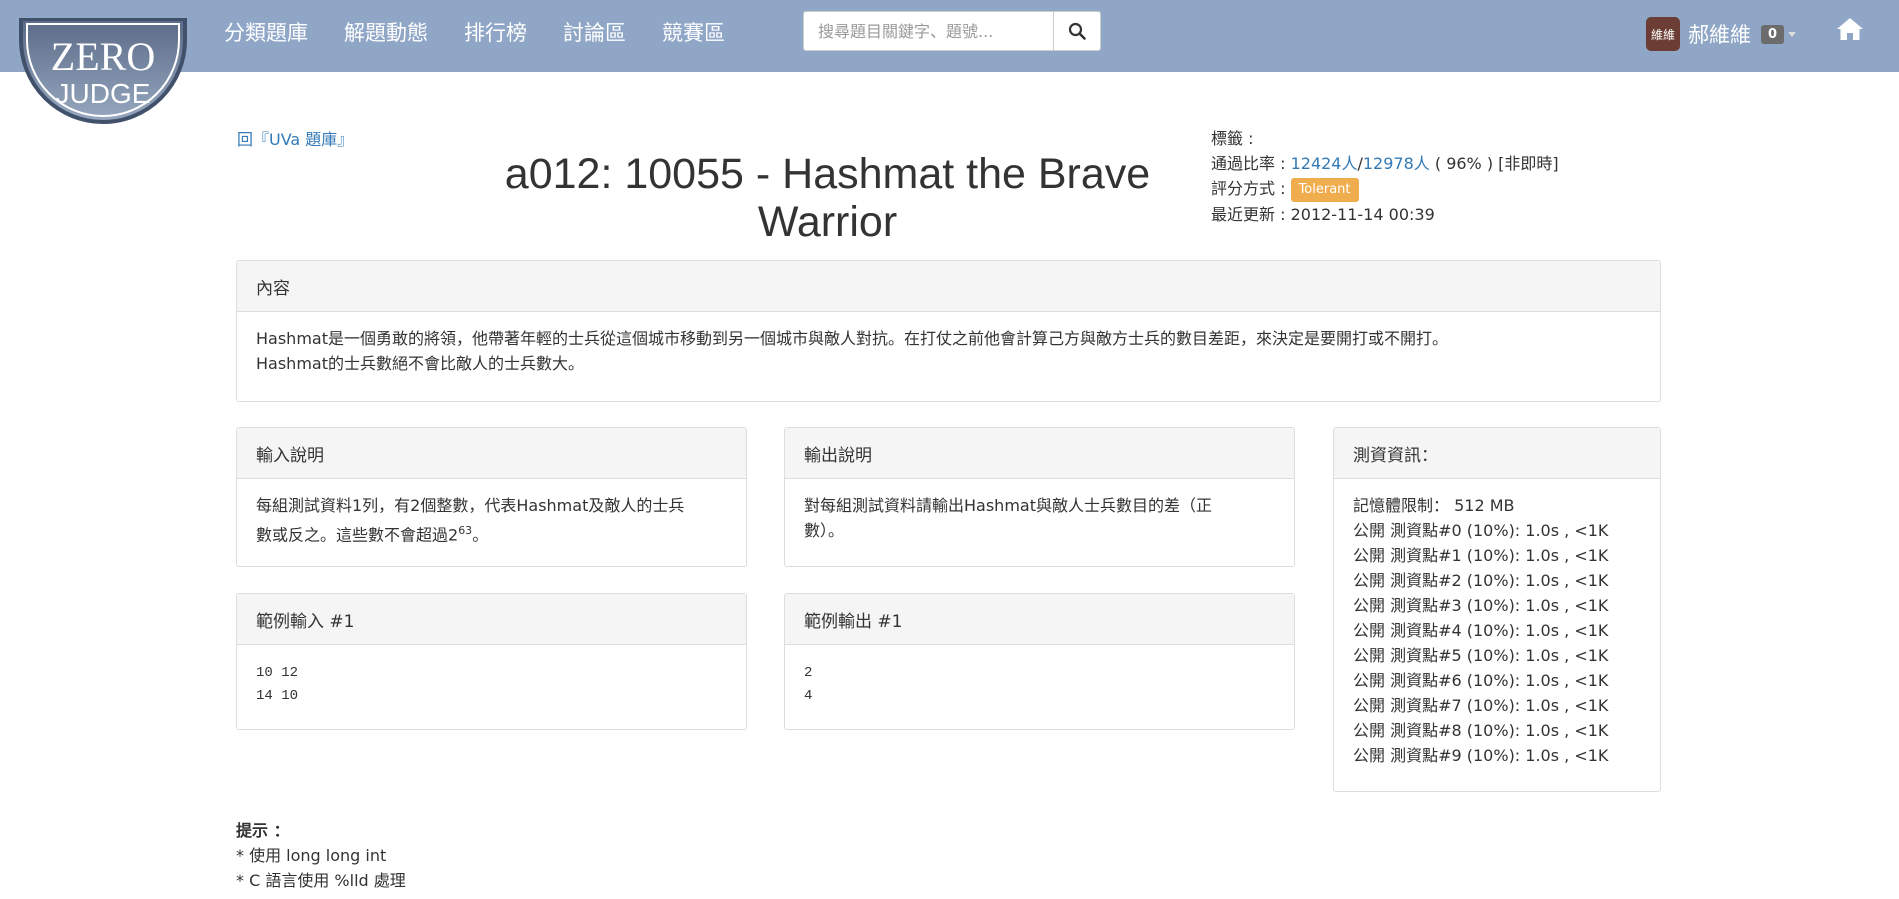  I want to click on hint-line: * 使用 long long int, so click(311, 855).